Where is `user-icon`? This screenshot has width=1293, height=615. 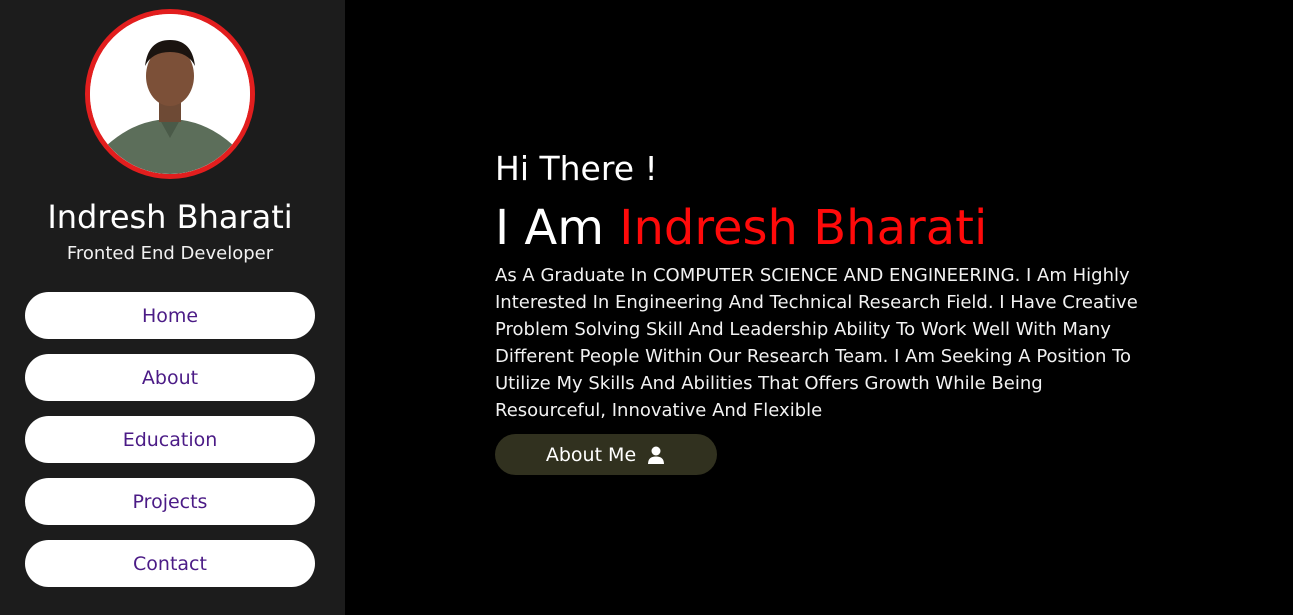 user-icon is located at coordinates (656, 455).